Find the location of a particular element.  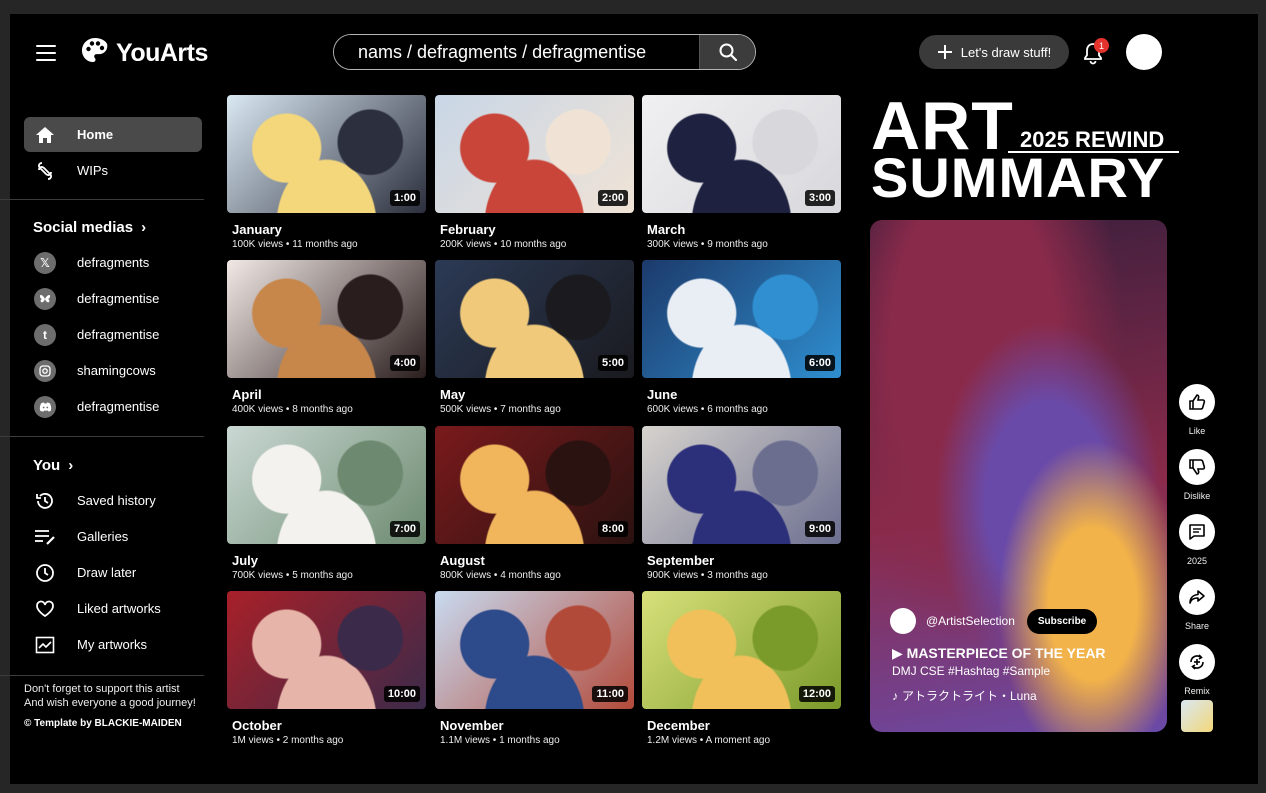

video-meta: 1.1M views • 1 months ago is located at coordinates (500, 740).